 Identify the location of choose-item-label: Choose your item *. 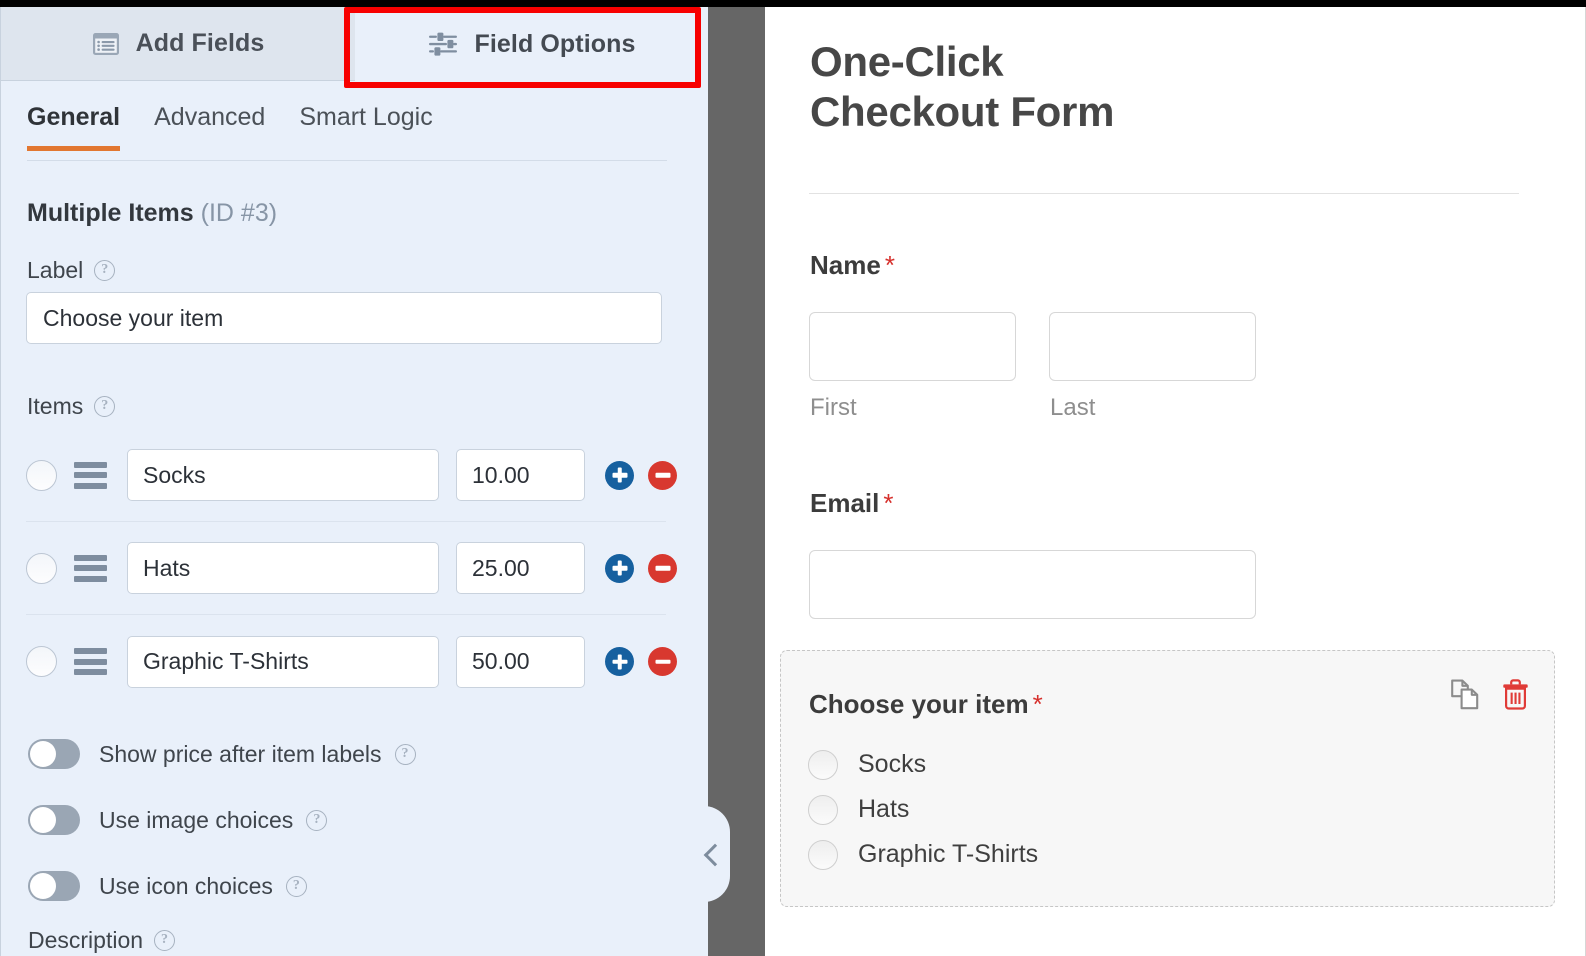
(926, 704).